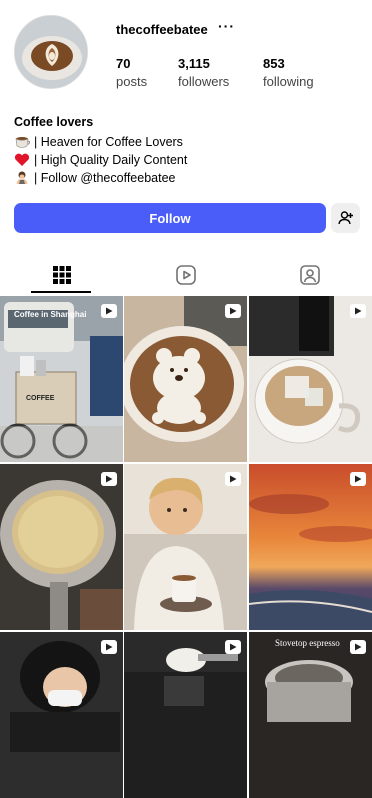  I want to click on bio-text: | Follow @thecoffeebatee, so click(105, 178).